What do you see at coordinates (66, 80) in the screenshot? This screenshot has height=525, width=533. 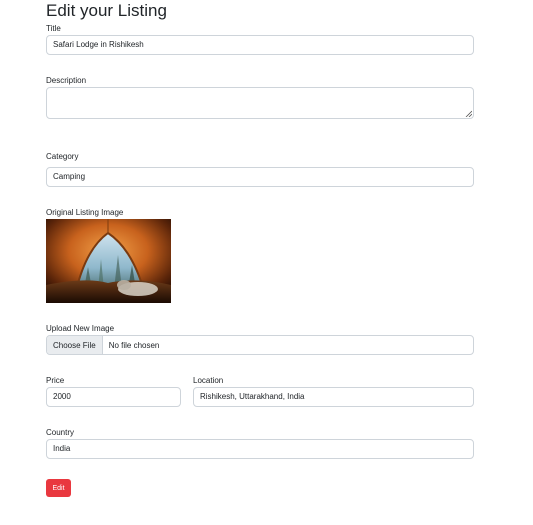 I see `description-label: Description` at bounding box center [66, 80].